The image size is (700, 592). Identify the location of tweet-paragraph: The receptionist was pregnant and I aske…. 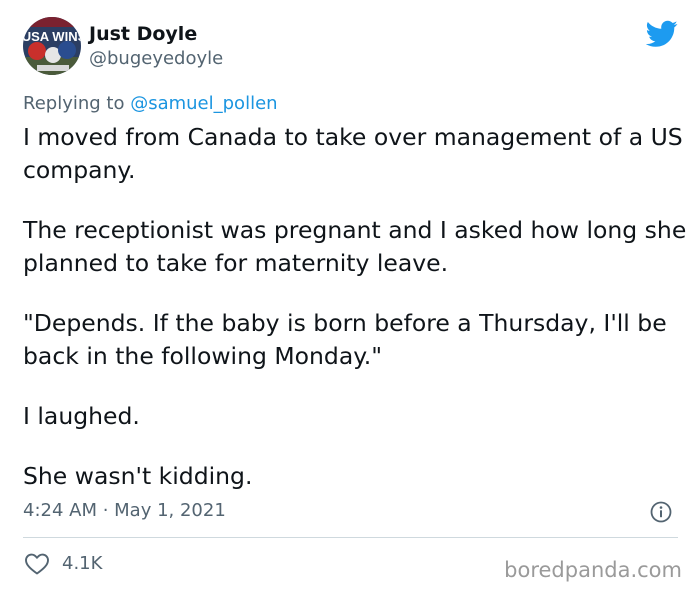
(355, 246).